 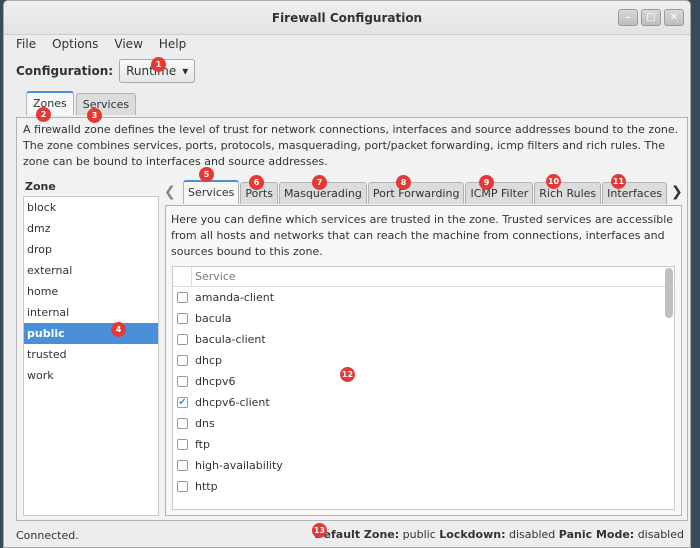 I want to click on service-name: dhcp, so click(x=208, y=360).